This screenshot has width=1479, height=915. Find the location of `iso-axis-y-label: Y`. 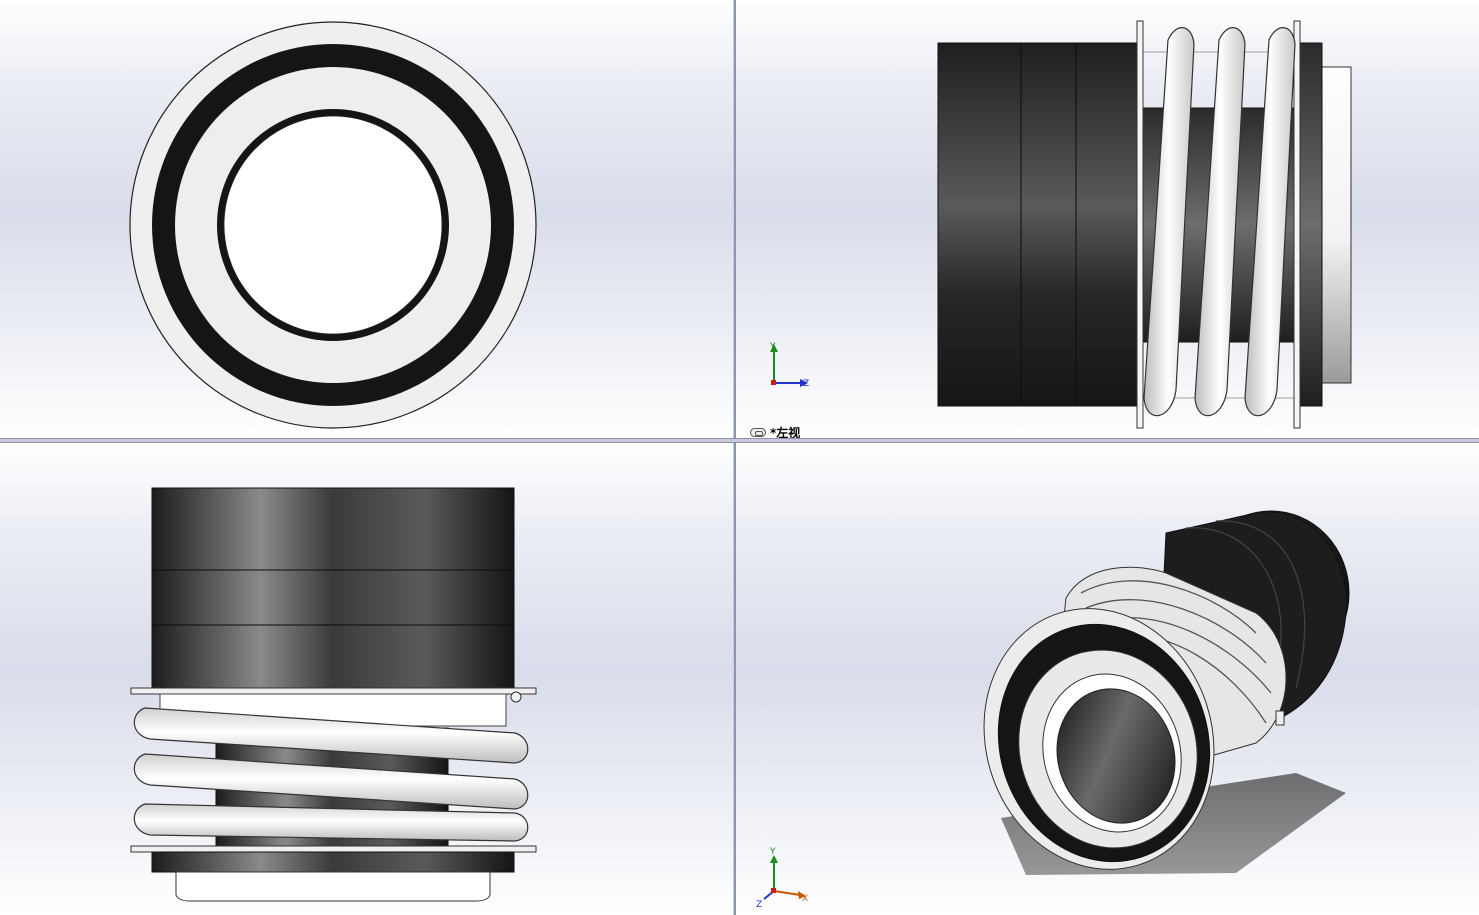

iso-axis-y-label: Y is located at coordinates (772, 852).